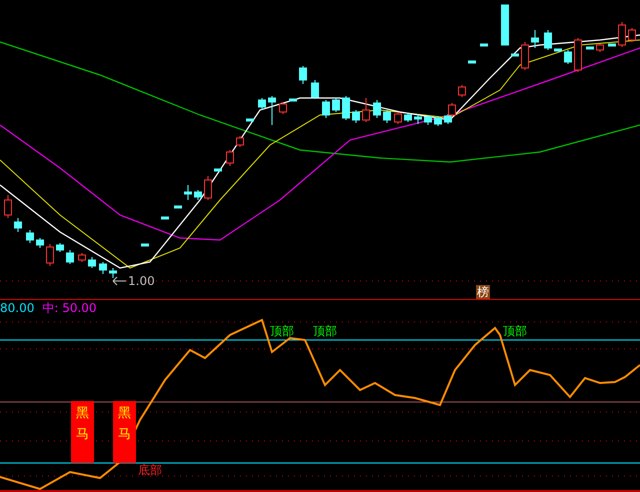  I want to click on bottom-signal-label: 底部, so click(150, 470).